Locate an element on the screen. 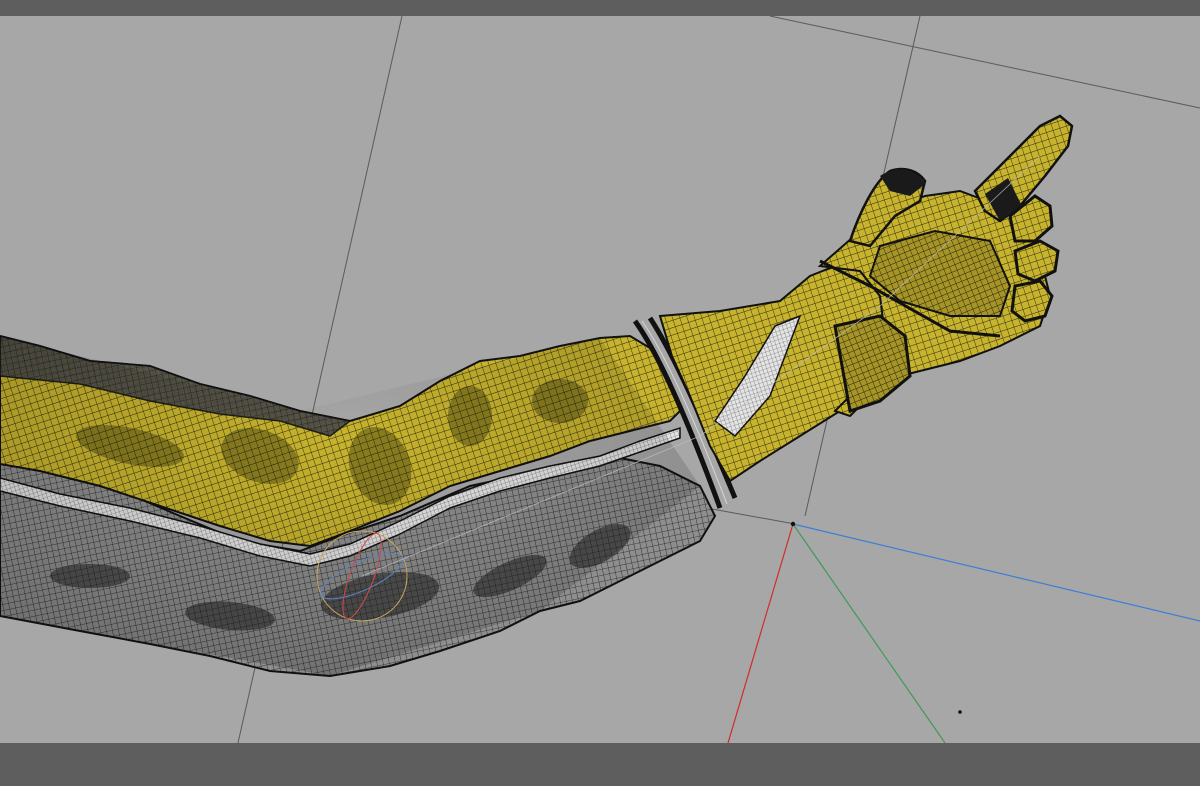  x-axis-line is located at coordinates (760, 633).